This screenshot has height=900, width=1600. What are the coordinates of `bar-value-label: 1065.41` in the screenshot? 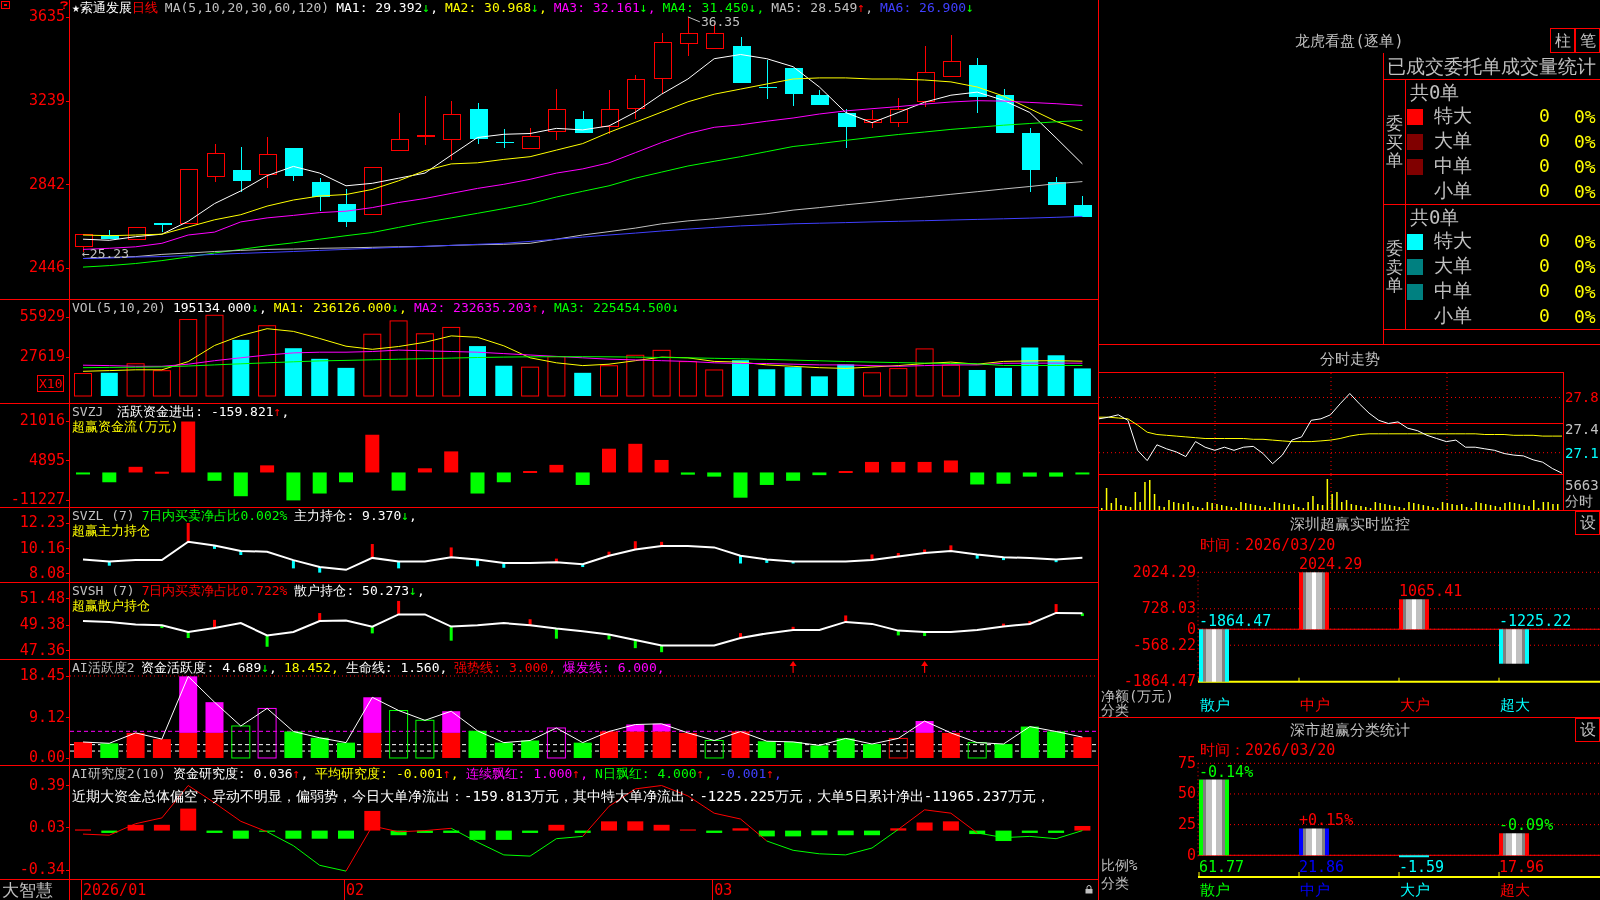 It's located at (1431, 592).